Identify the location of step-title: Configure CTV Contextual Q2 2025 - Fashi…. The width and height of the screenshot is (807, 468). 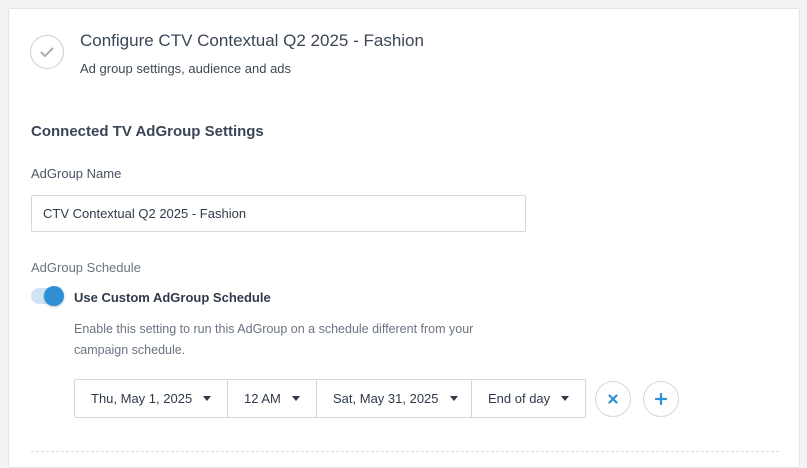
(252, 40).